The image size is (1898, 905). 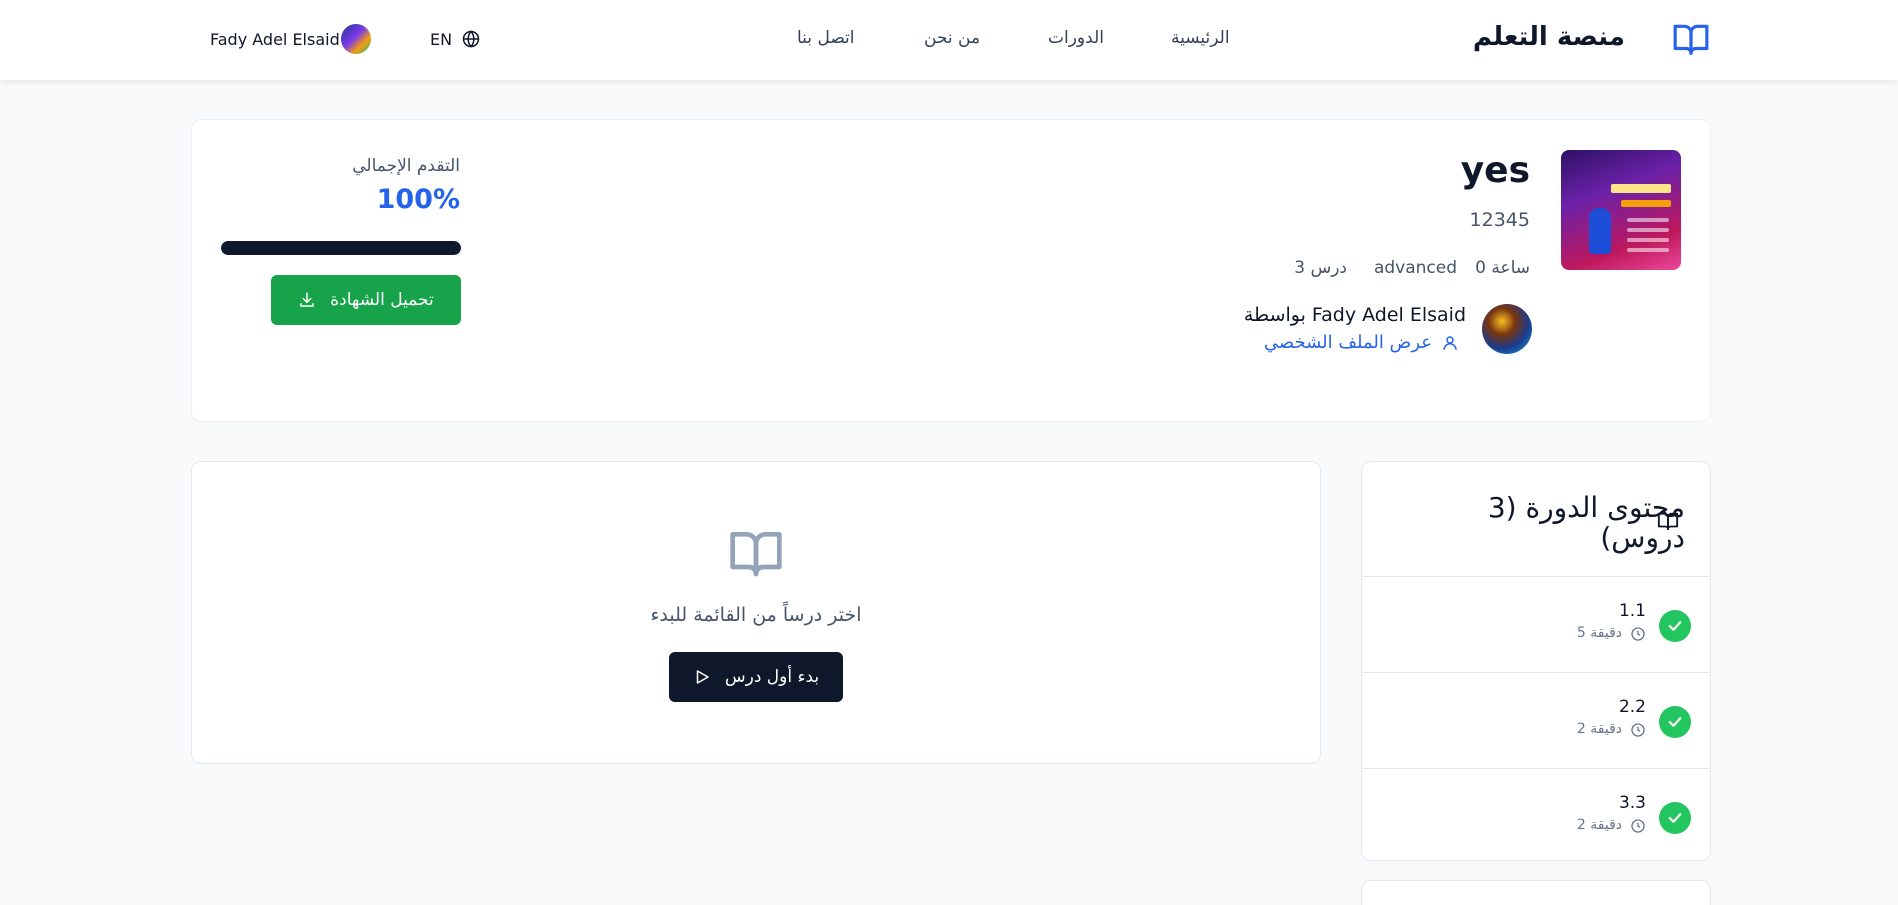 I want to click on play-icon, so click(x=702, y=677).